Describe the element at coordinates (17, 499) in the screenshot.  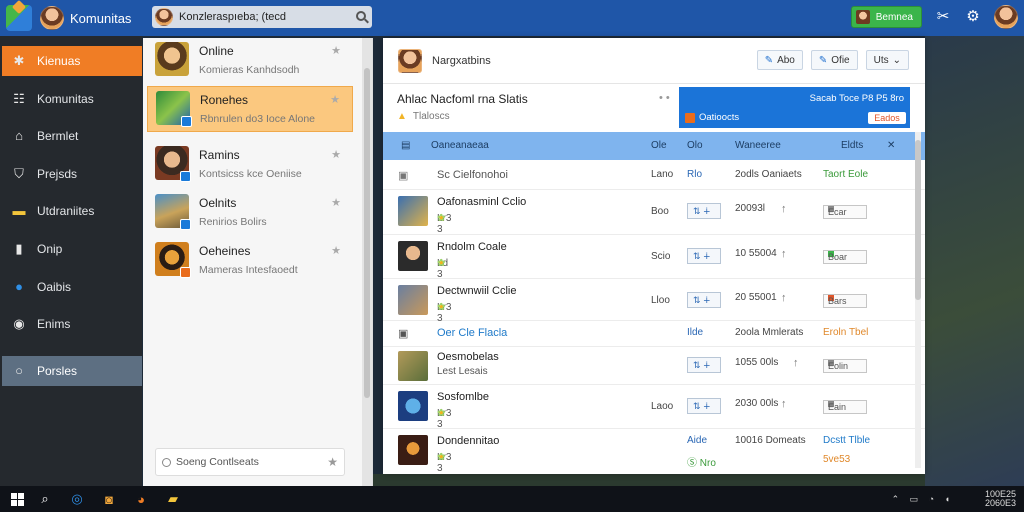
I see `windows-icon` at that location.